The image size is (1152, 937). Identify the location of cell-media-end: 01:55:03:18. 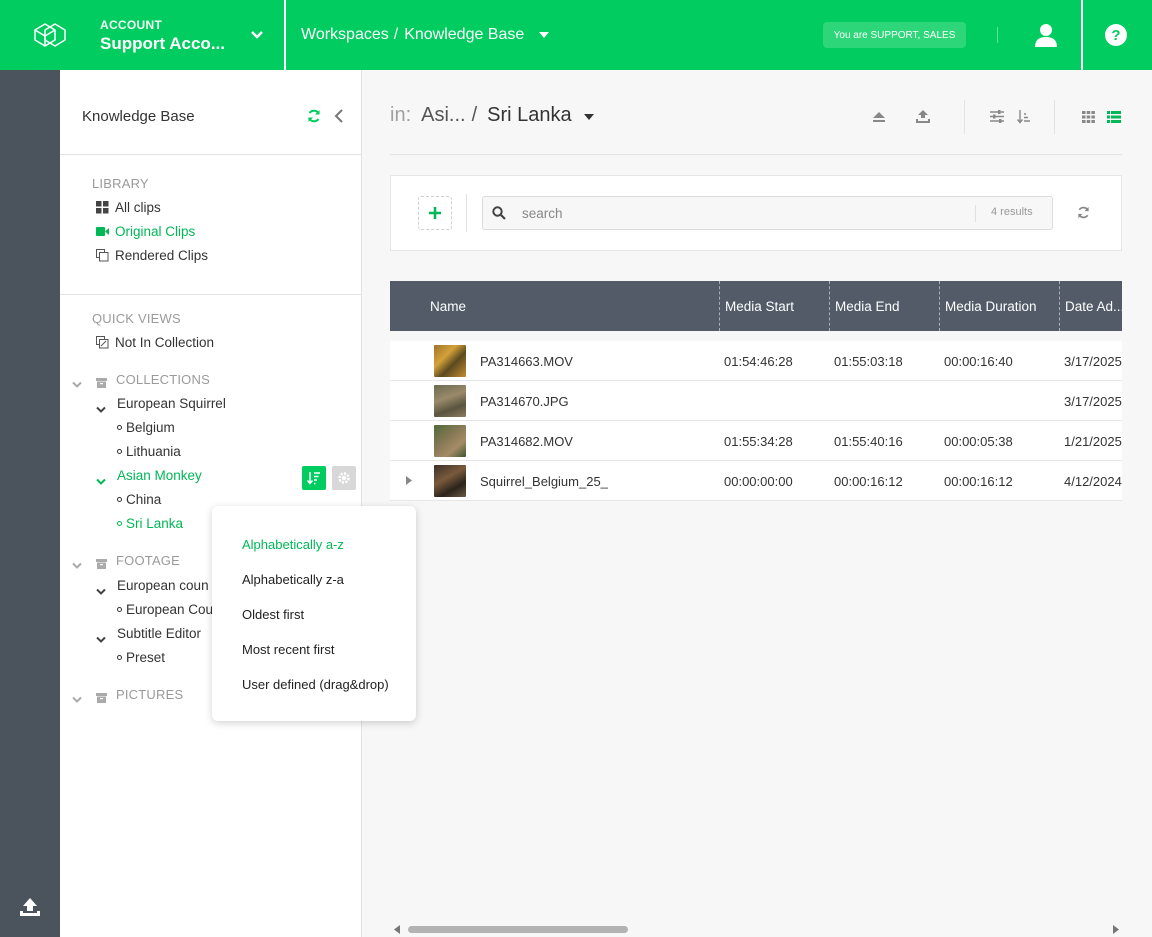
(868, 361).